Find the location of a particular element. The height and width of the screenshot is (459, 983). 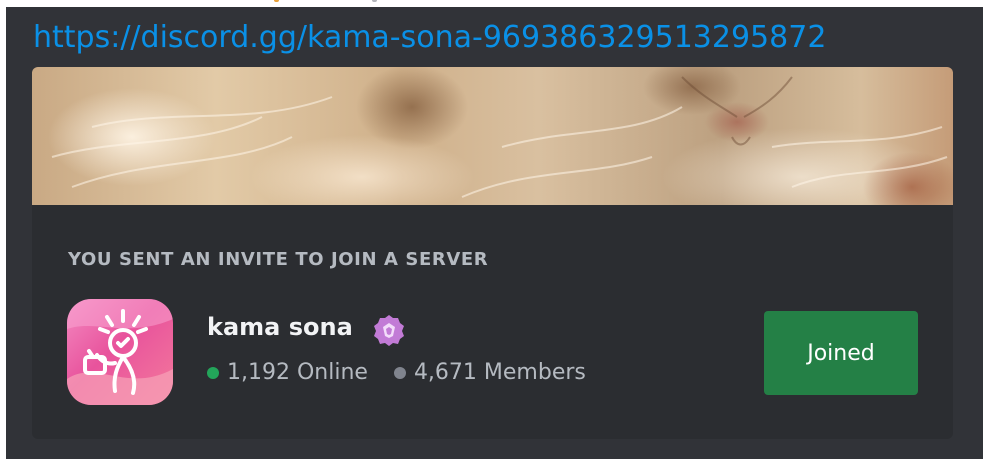

kama-sona-server-icon is located at coordinates (120, 352).